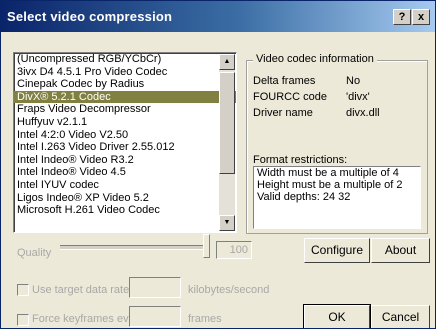 The image size is (436, 329). What do you see at coordinates (205, 319) in the screenshot?
I see `keyframes-unit: frames` at bounding box center [205, 319].